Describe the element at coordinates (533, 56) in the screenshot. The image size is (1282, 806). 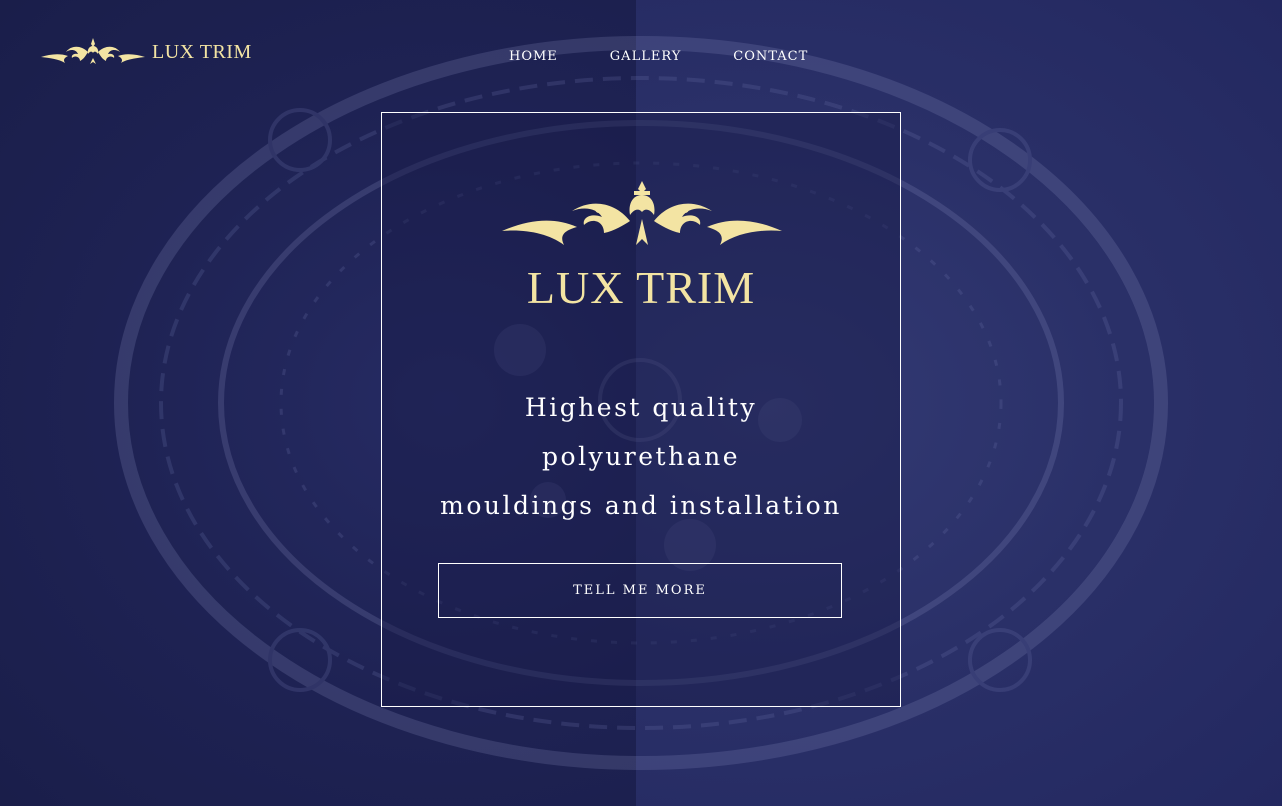
I see `nav-link-home: HOME` at that location.